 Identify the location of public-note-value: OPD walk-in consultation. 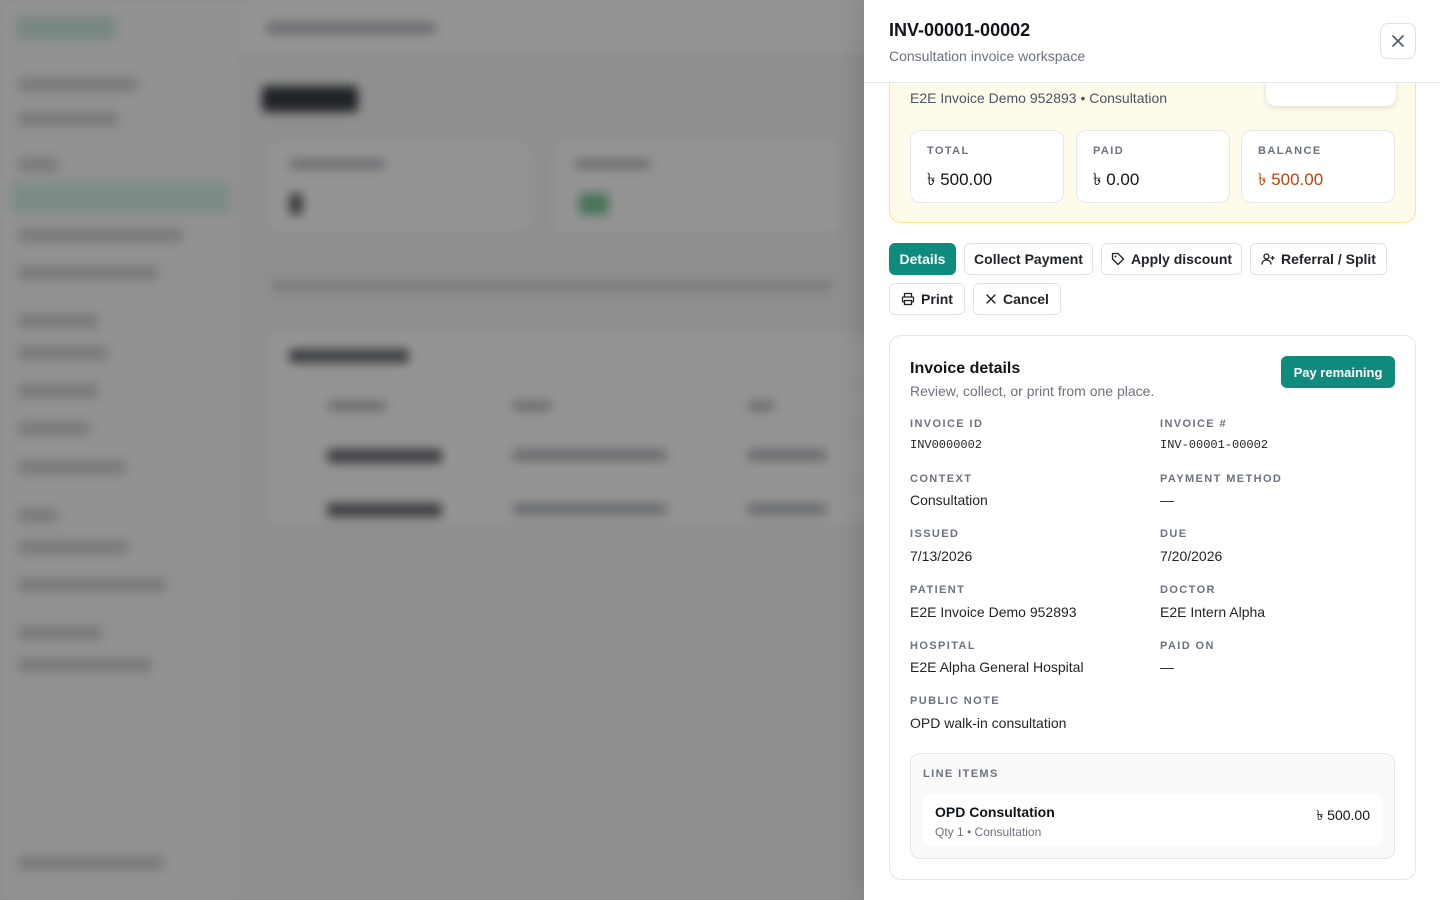
(988, 723).